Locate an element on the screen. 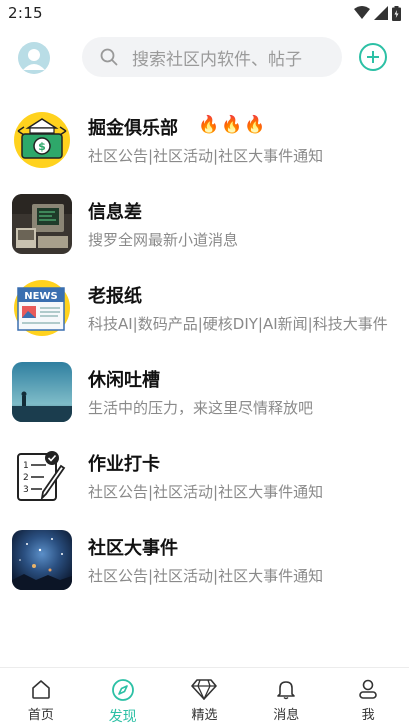 This screenshot has height=727, width=409. svg-text: 2 is located at coordinates (26, 478).